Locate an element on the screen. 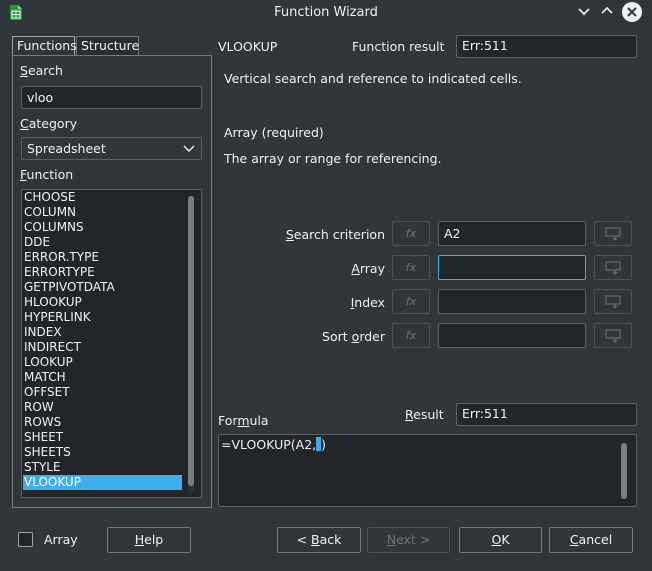  function-list-item: ERROR.TYPE is located at coordinates (102, 257).